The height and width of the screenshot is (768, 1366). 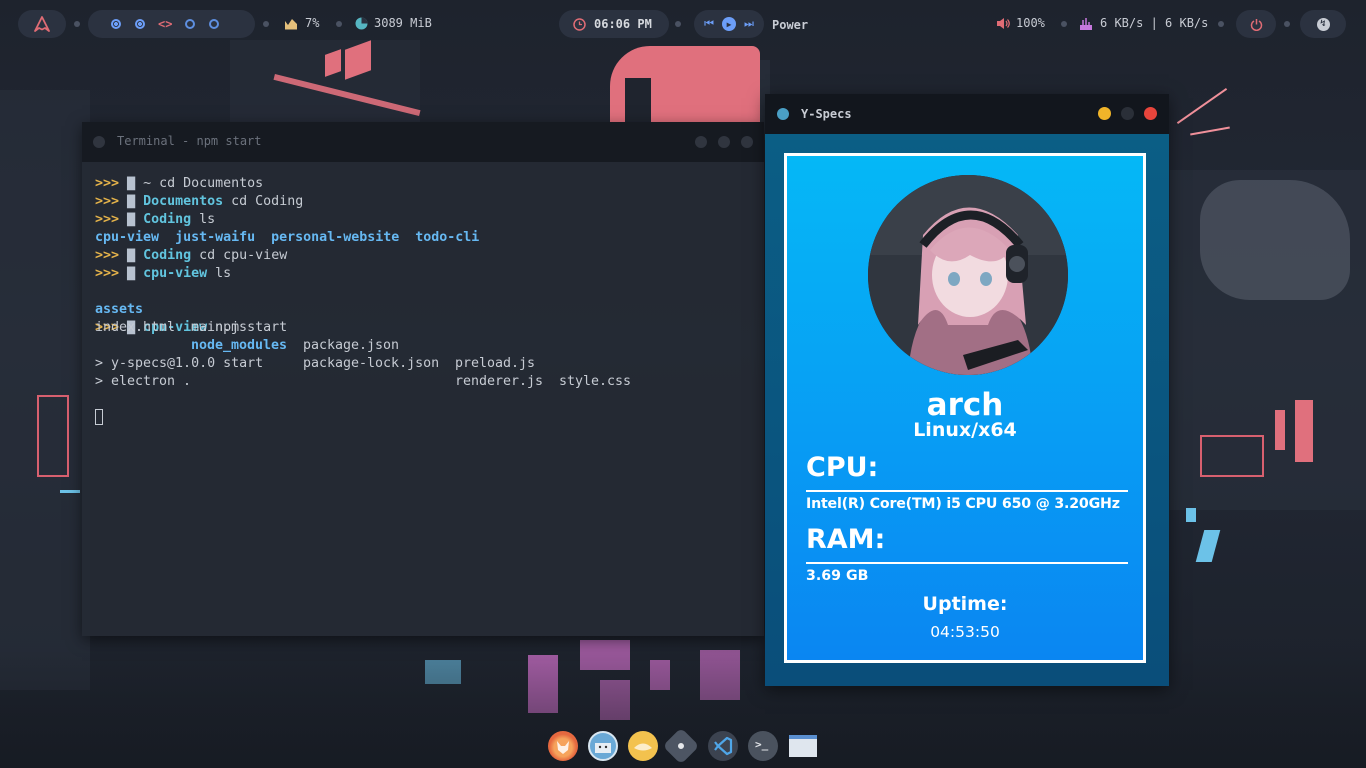 What do you see at coordinates (967, 563) in the screenshot?
I see `ram-divider` at bounding box center [967, 563].